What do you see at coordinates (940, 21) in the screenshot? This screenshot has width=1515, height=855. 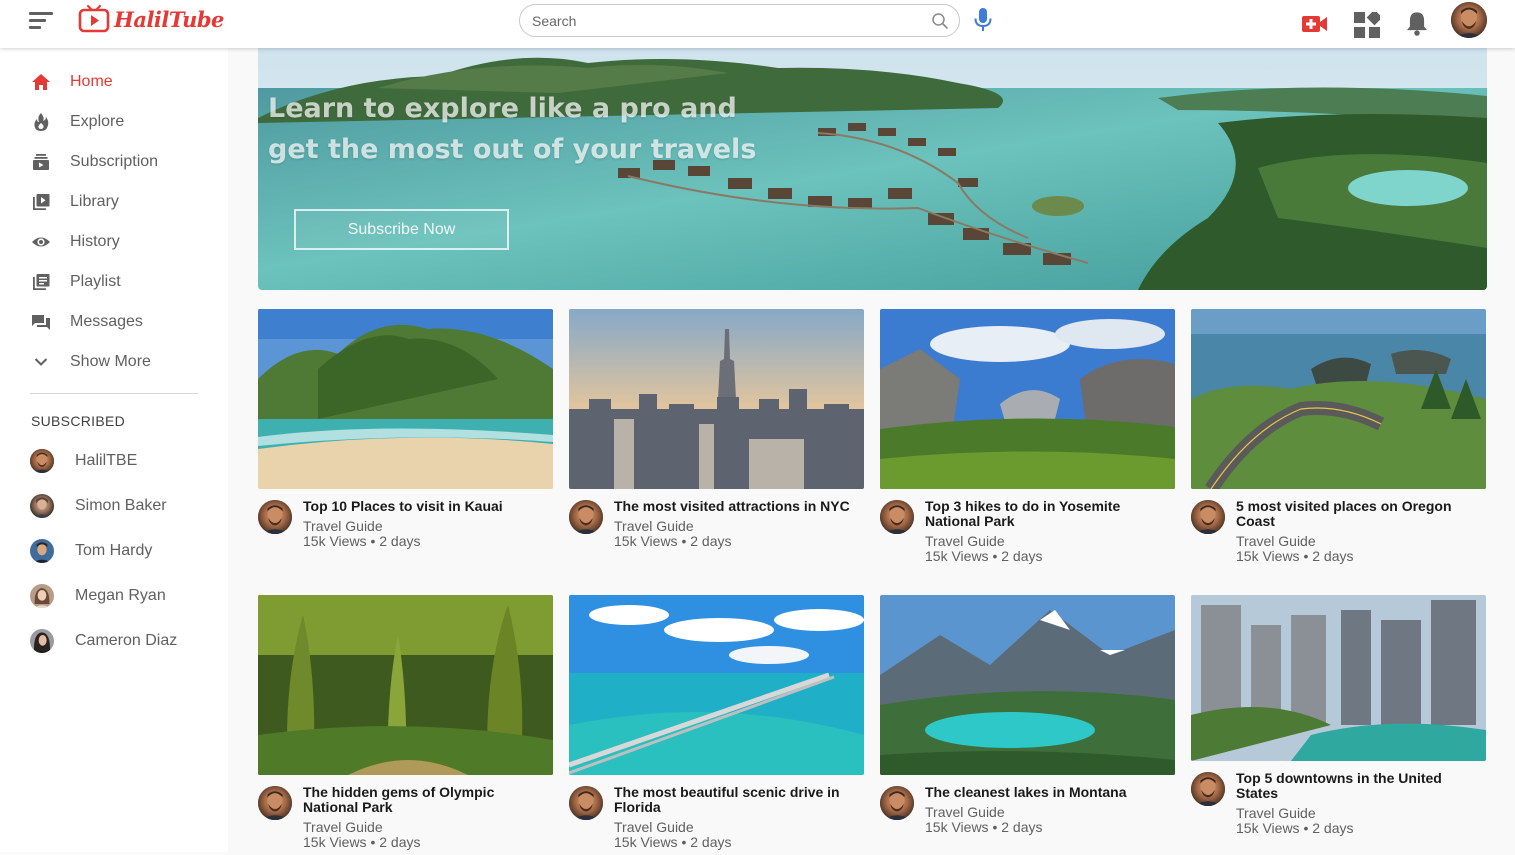 I see `search-icon` at bounding box center [940, 21].